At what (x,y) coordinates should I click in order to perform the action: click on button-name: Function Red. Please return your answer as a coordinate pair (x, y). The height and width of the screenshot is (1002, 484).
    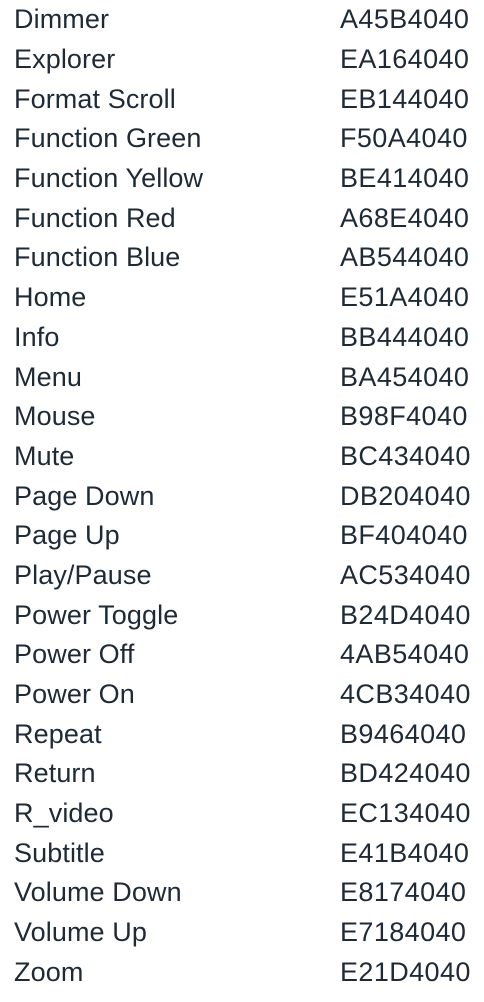
    Looking at the image, I should click on (95, 217).